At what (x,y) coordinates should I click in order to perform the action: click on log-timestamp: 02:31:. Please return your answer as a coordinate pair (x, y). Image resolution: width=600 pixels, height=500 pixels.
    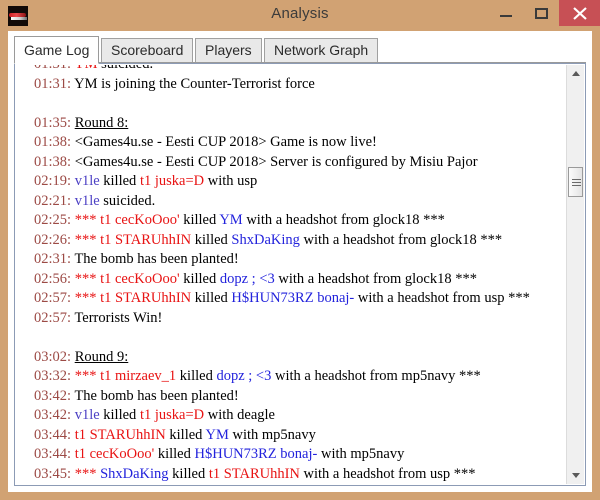
    Looking at the image, I should click on (53, 259).